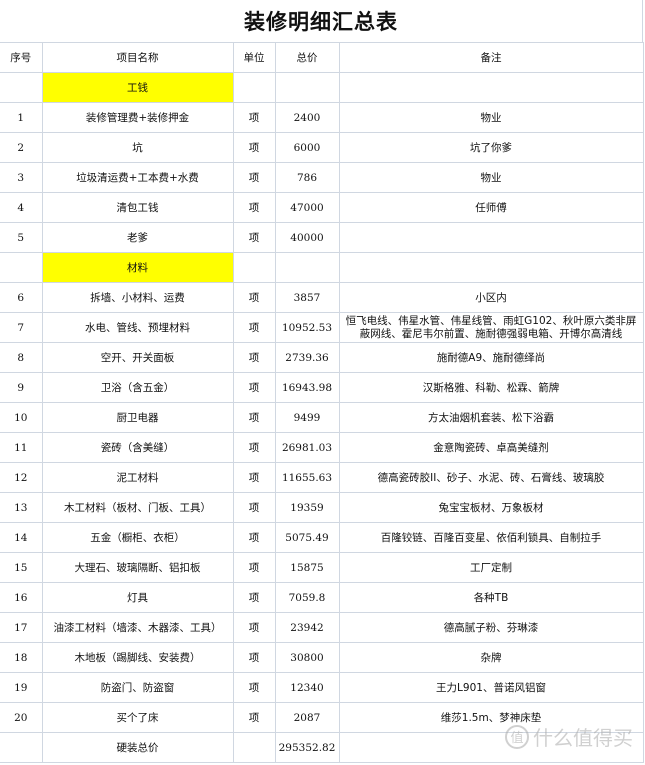 This screenshot has height=765, width=645. I want to click on row-remark: 工厂定制, so click(491, 567).